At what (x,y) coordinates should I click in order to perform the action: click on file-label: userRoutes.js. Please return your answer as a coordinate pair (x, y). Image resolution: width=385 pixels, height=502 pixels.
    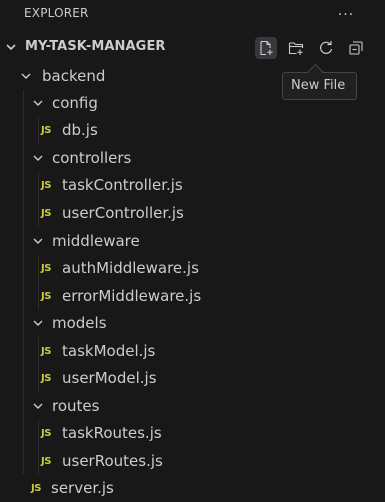
    Looking at the image, I should click on (112, 461).